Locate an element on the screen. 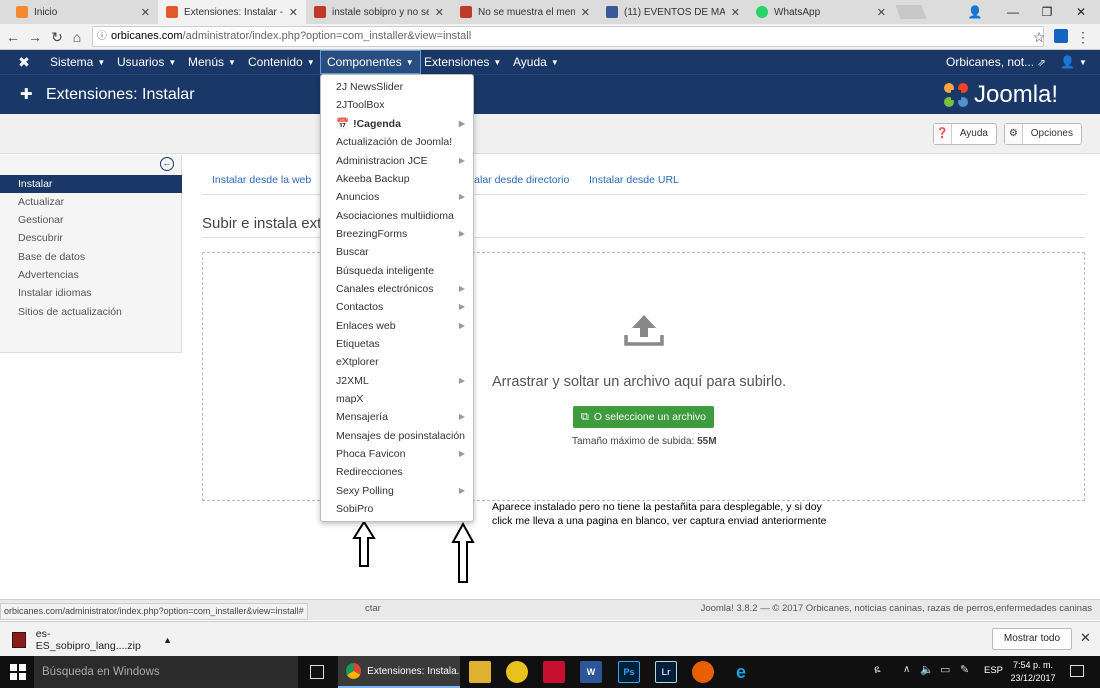 The image size is (1100, 688). profile-icon: 👤 is located at coordinates (975, 12).